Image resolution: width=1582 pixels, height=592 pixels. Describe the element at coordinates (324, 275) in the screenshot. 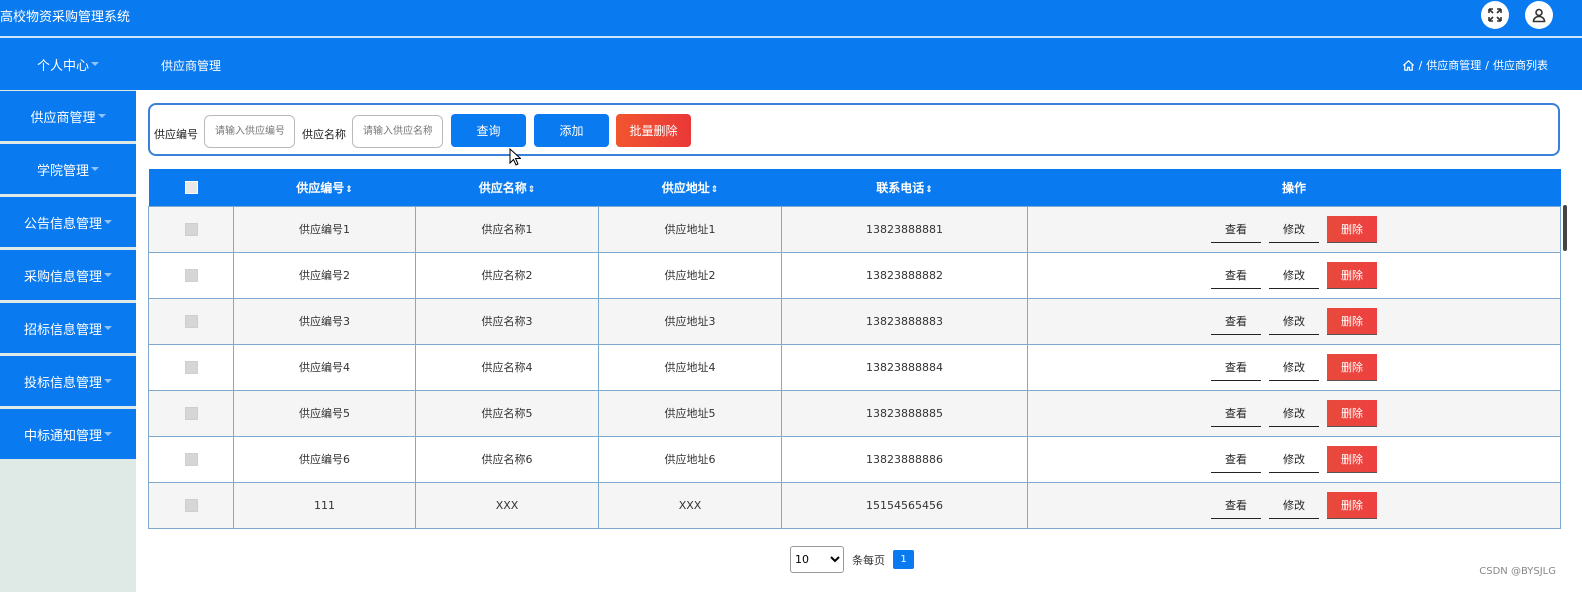

I see `cell-code: 供应编号2` at that location.